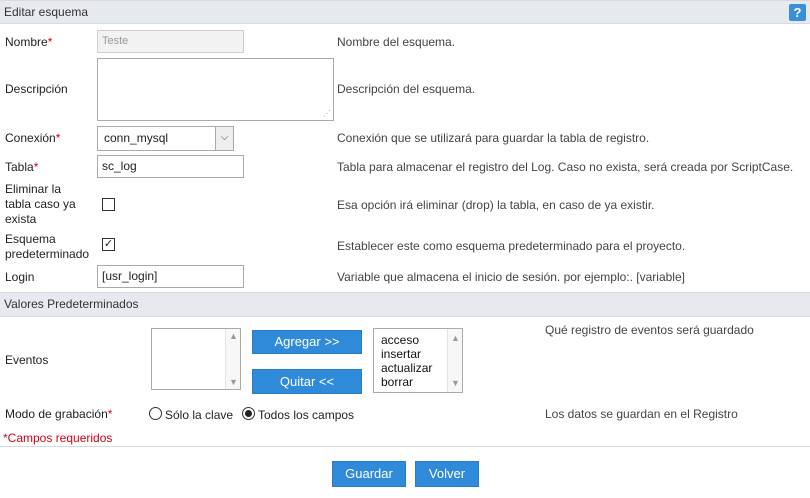 The image size is (810, 498). Describe the element at coordinates (170, 41) in the screenshot. I see `nombre-field: Teste` at that location.